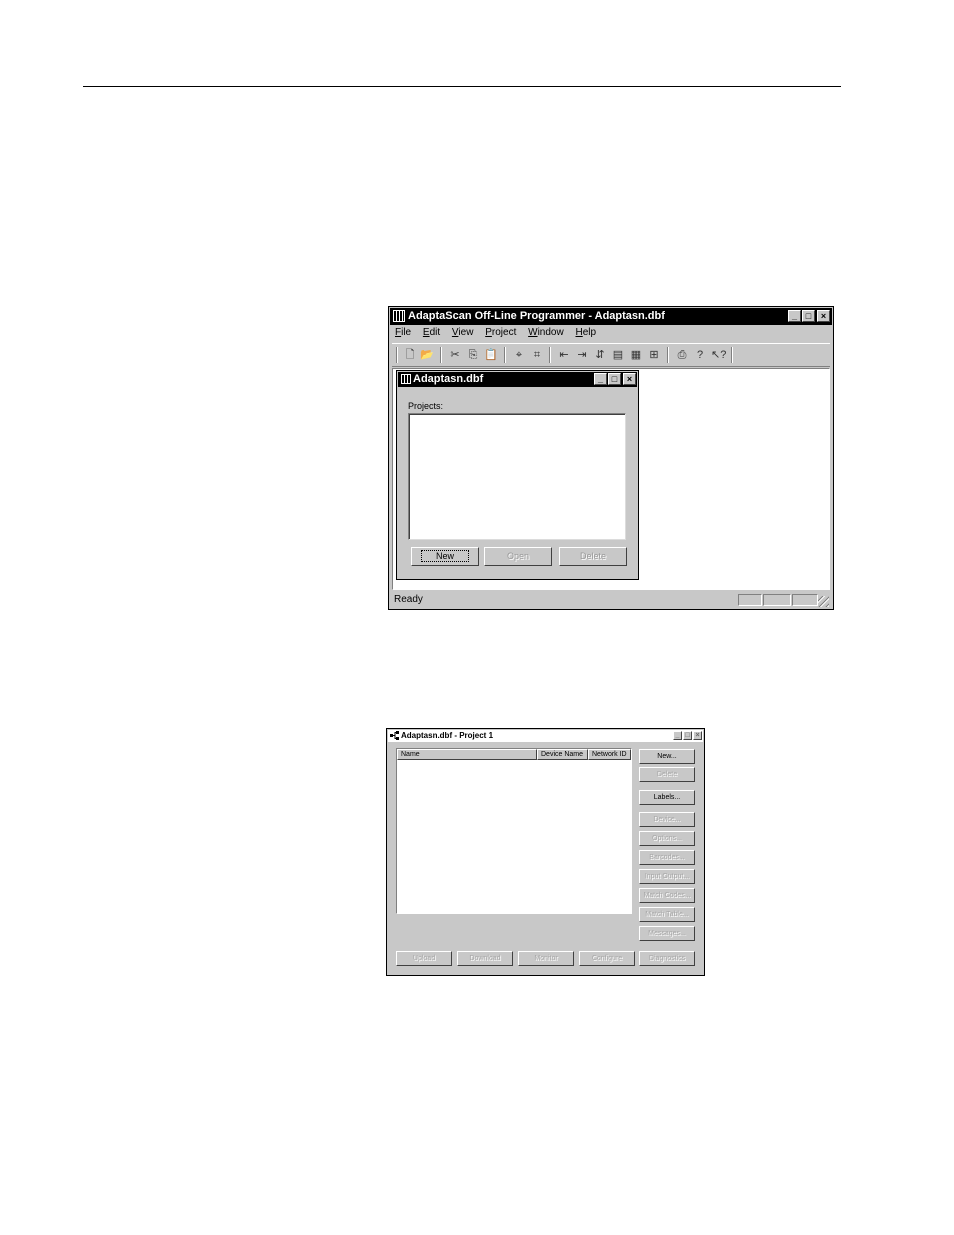 The image size is (954, 1235). I want to click on app-logo-icon, so click(399, 316).